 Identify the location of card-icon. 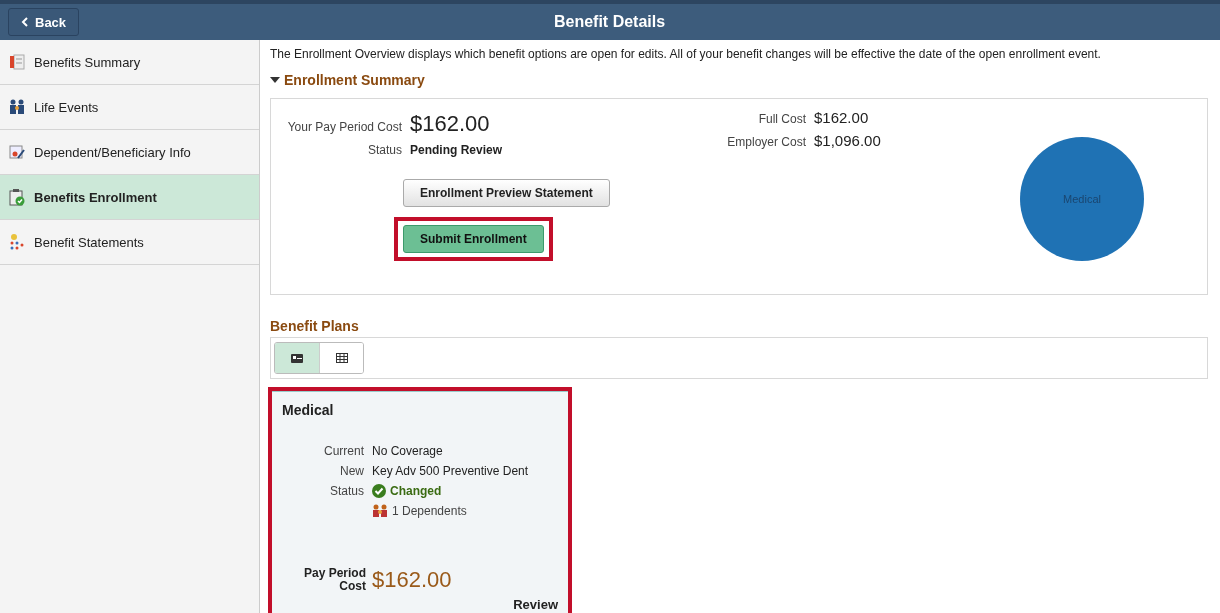
(297, 358).